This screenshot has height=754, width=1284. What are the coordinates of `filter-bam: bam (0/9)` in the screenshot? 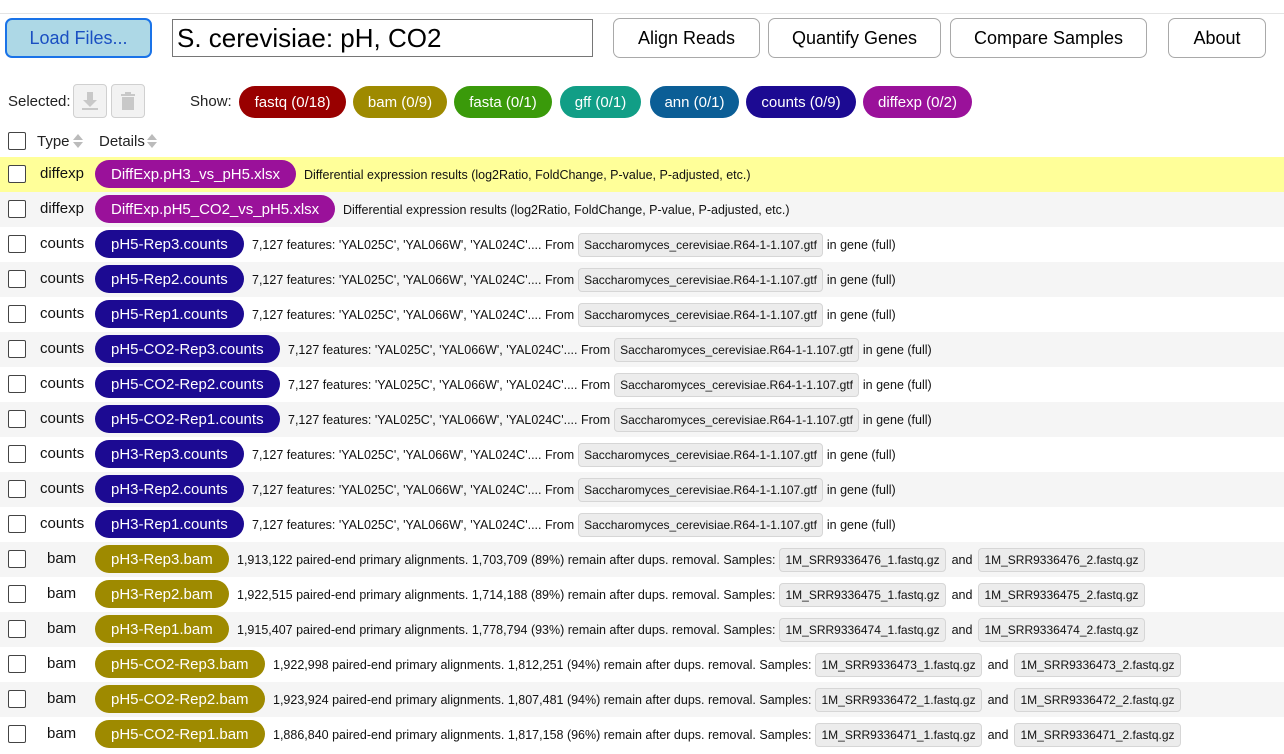 It's located at (400, 102).